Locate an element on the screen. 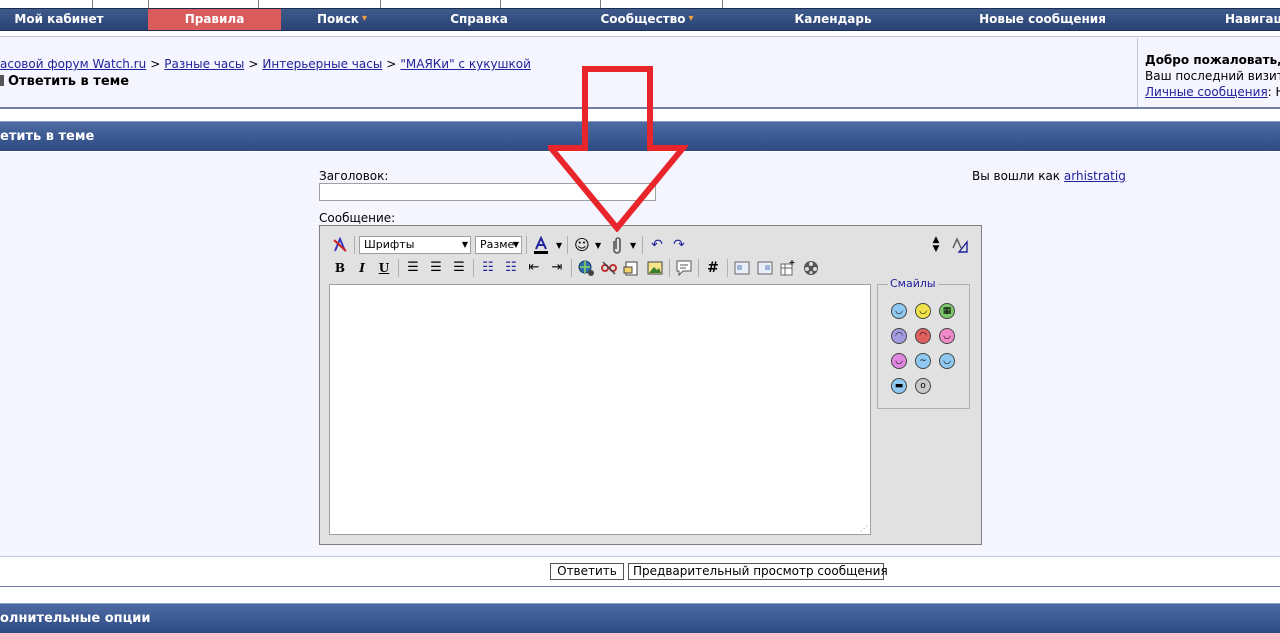  message-label: Сообщение: is located at coordinates (357, 218).